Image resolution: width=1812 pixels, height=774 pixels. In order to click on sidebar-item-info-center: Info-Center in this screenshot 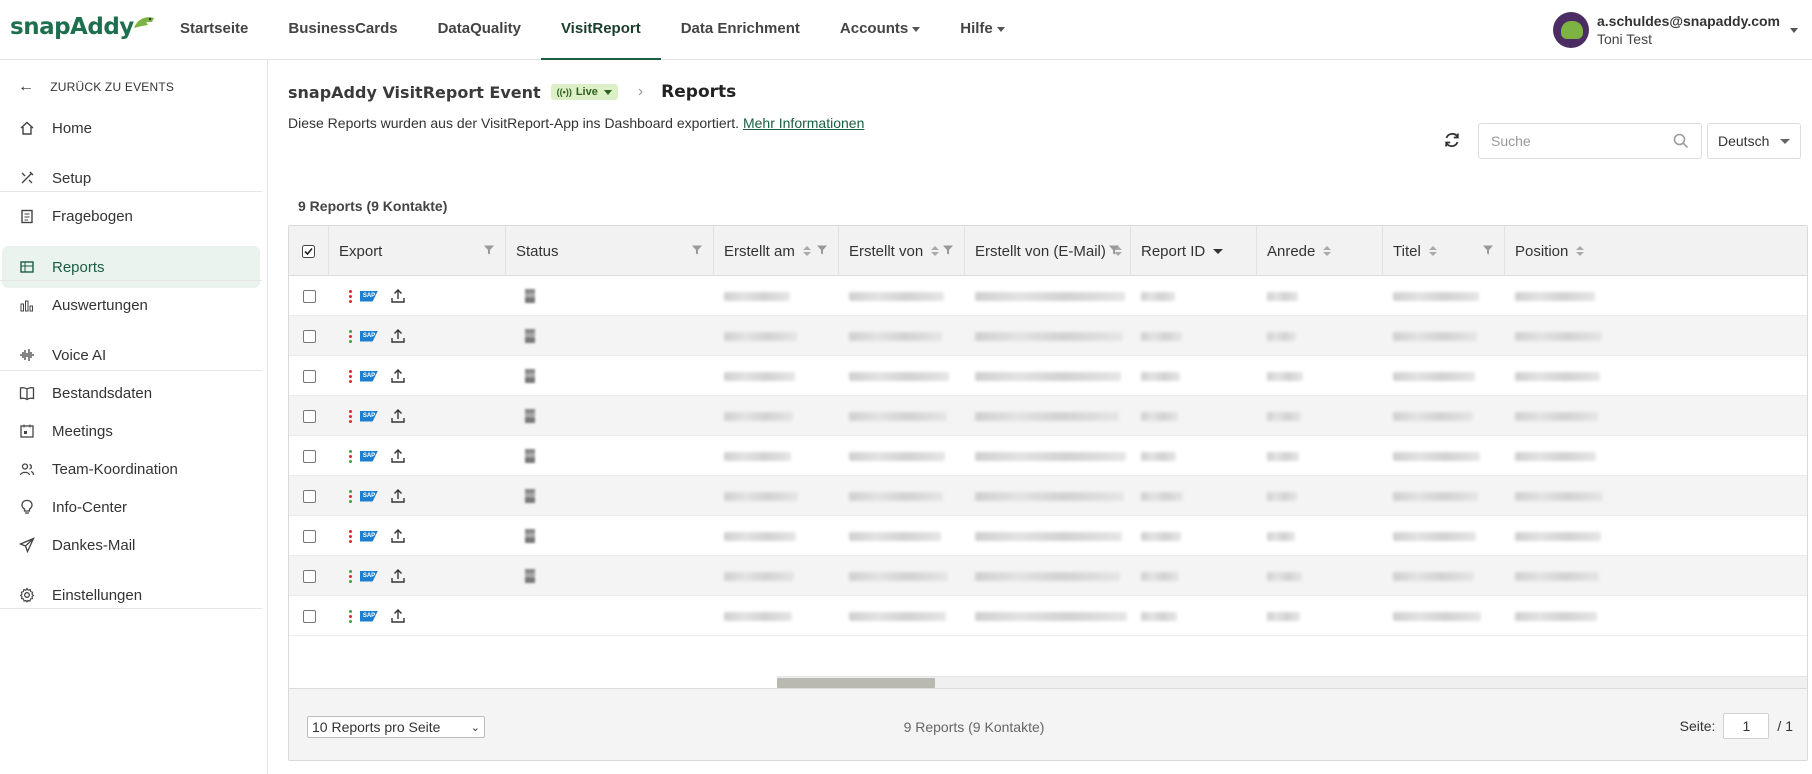, I will do `click(131, 507)`.